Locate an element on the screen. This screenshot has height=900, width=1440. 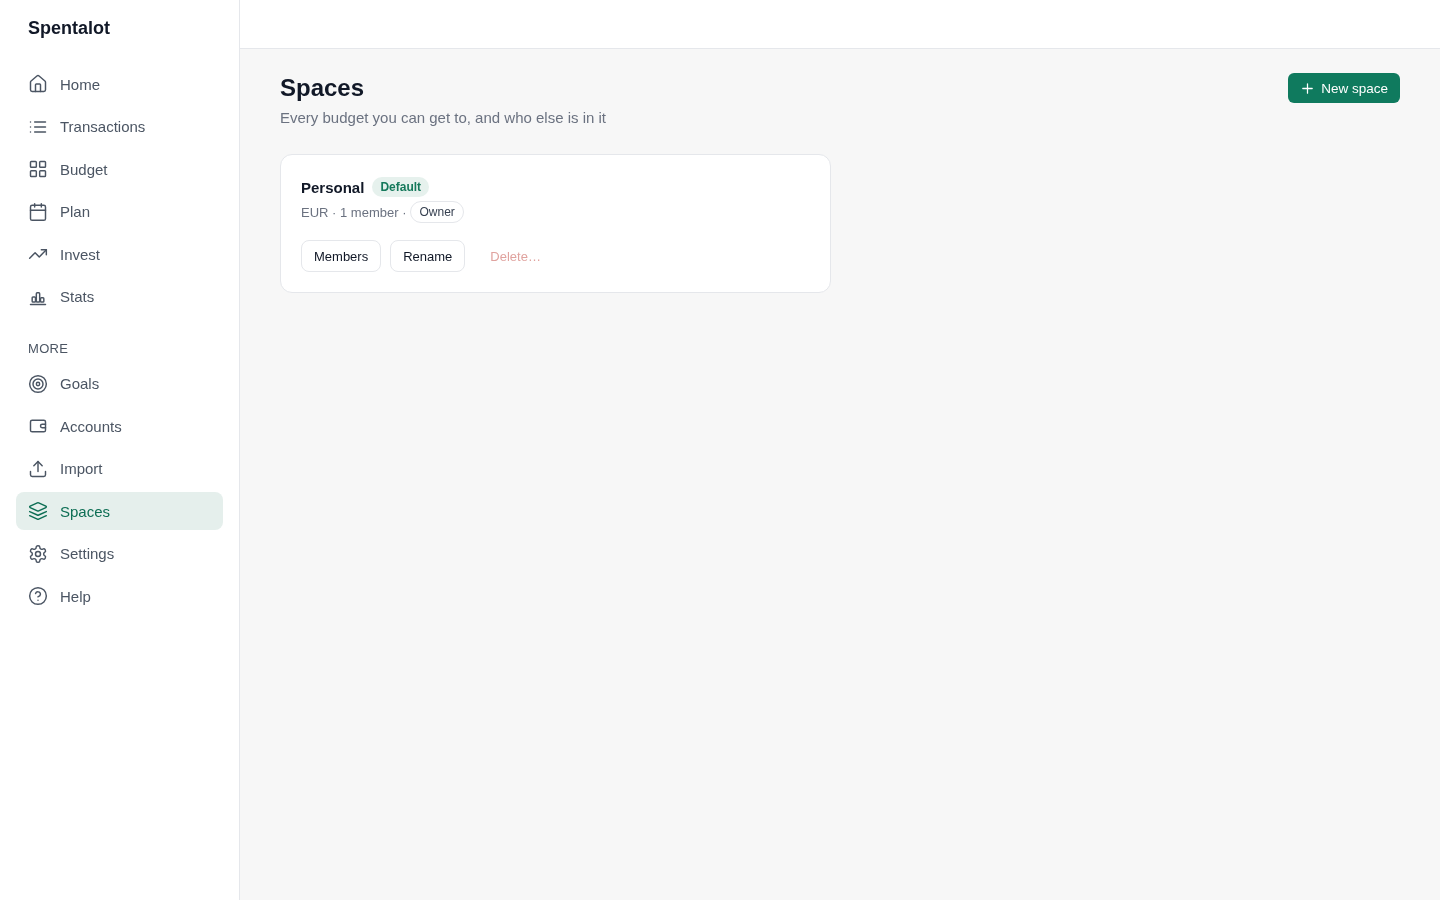
house-icon is located at coordinates (38, 84).